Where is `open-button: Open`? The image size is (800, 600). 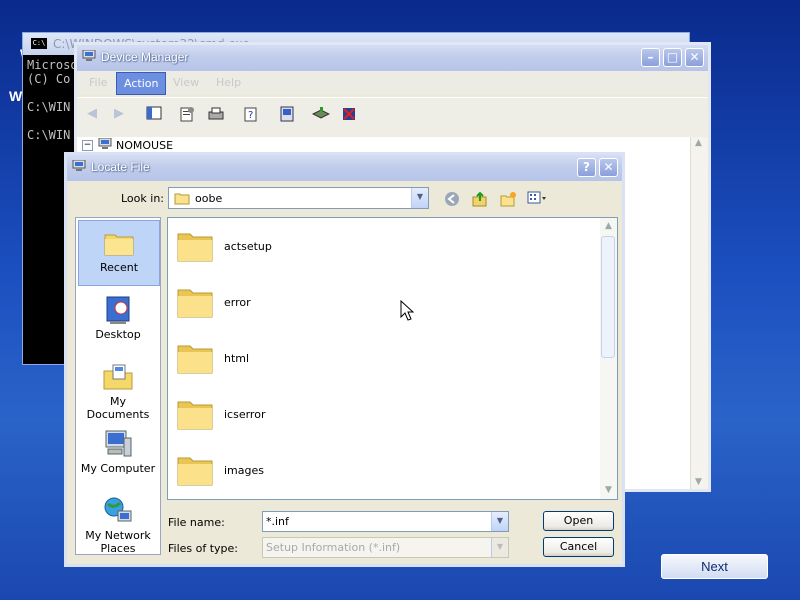
open-button: Open is located at coordinates (578, 521).